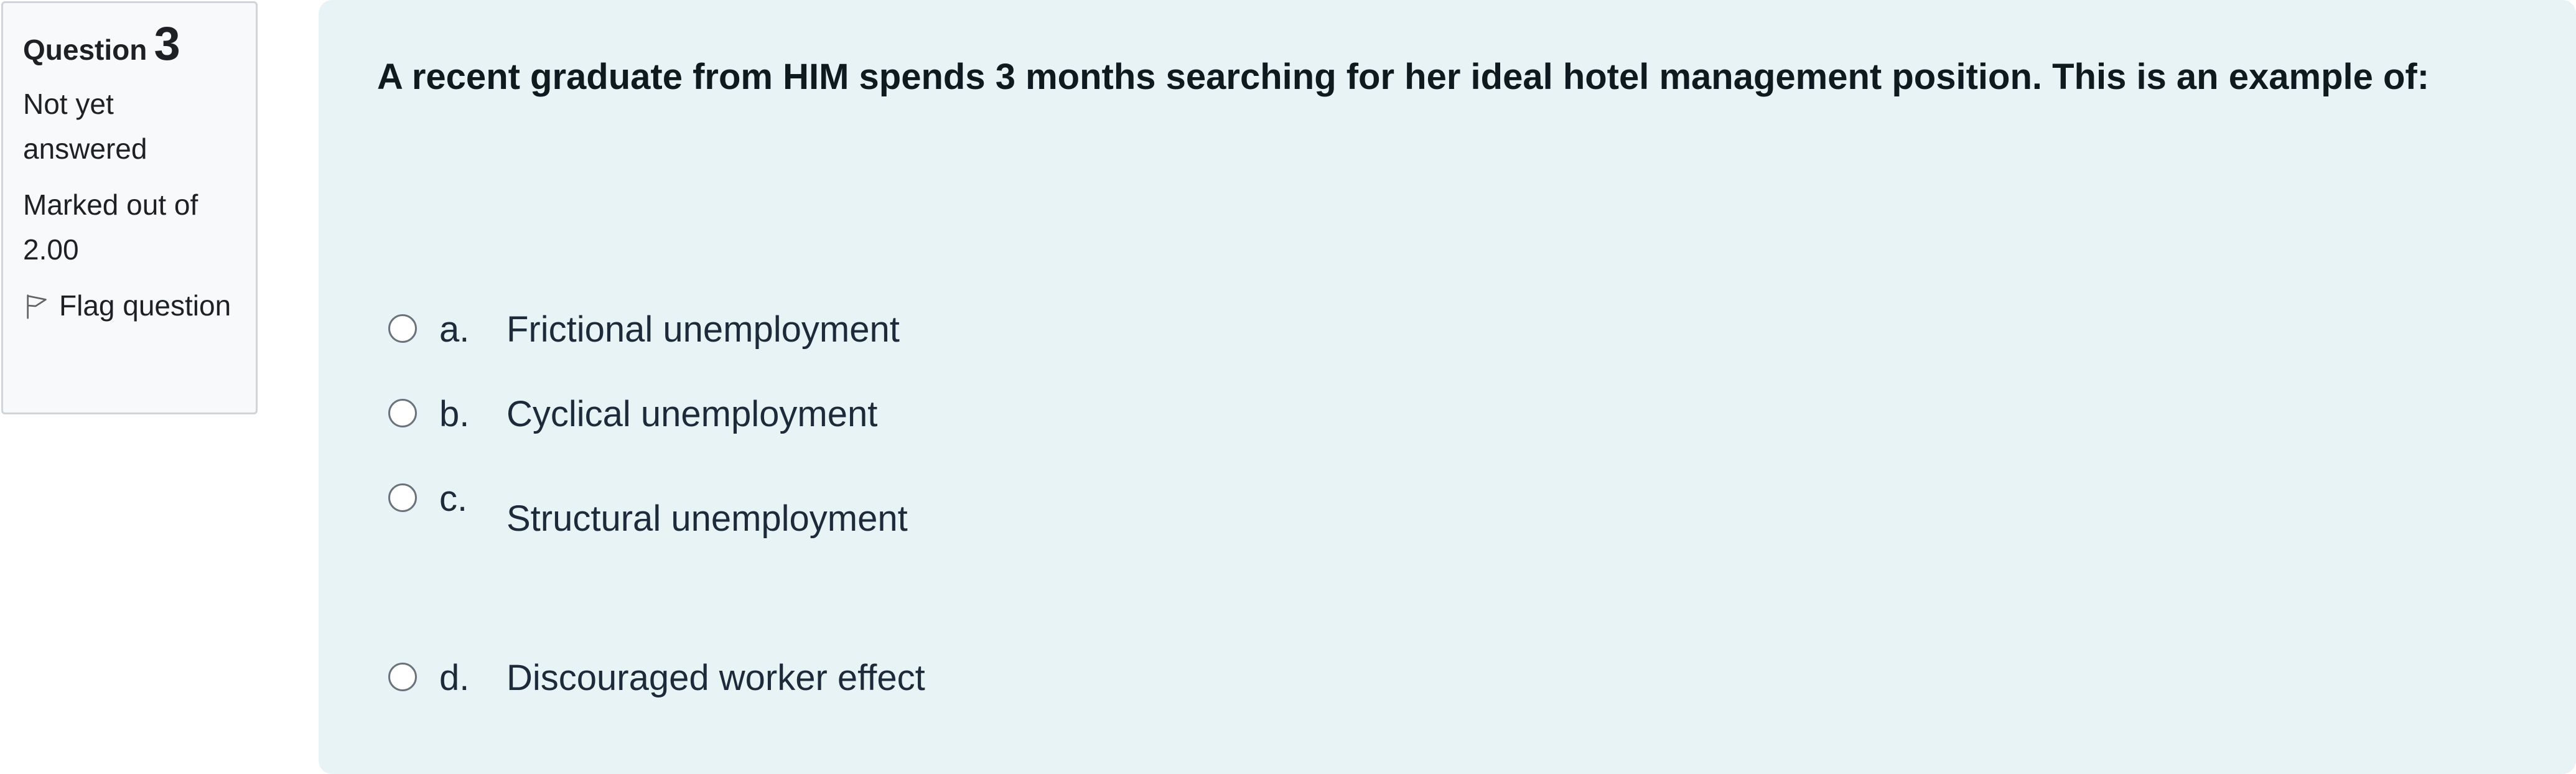  I want to click on question-number: 3, so click(167, 43).